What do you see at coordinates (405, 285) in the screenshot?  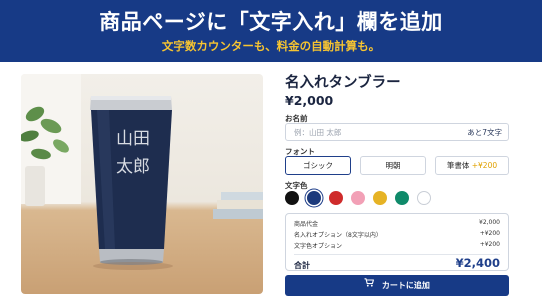 I see `add-to-cart-label: カートに追加` at bounding box center [405, 285].